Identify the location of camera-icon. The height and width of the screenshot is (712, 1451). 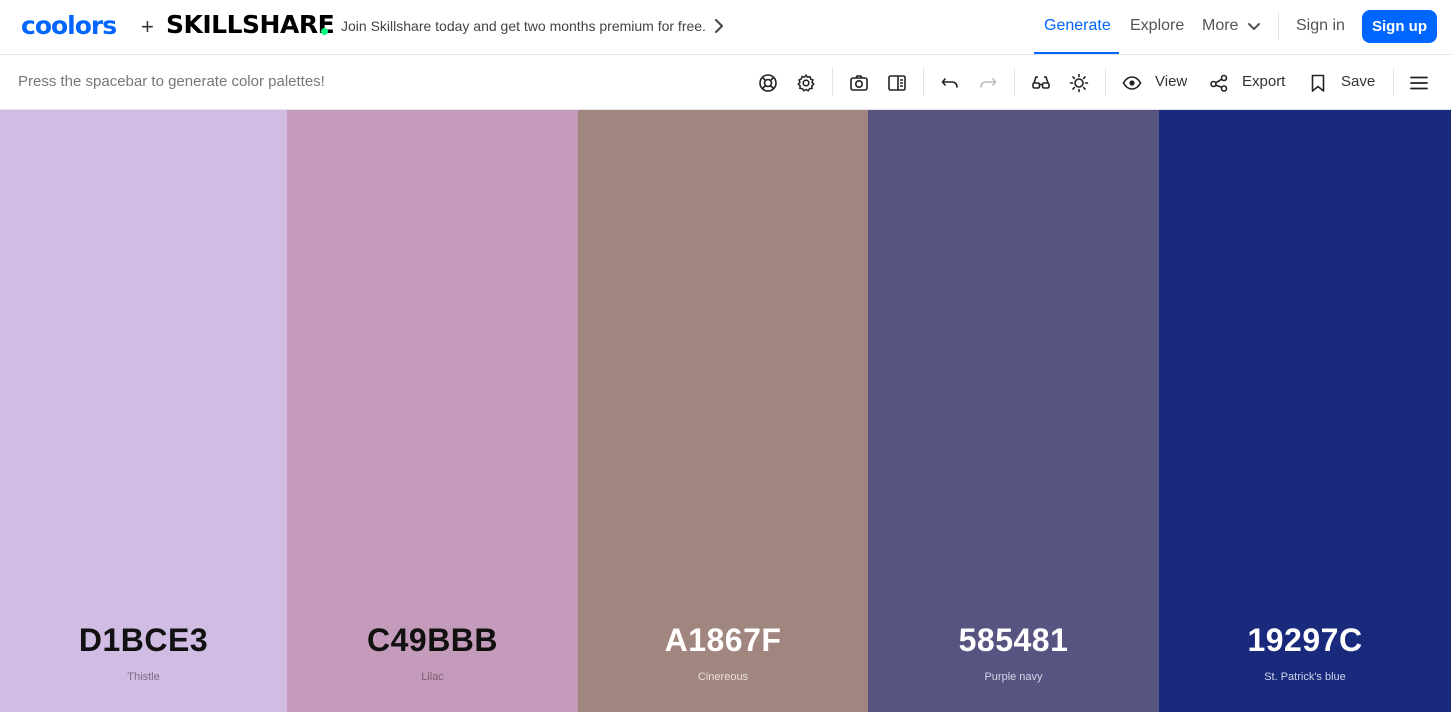
(859, 83).